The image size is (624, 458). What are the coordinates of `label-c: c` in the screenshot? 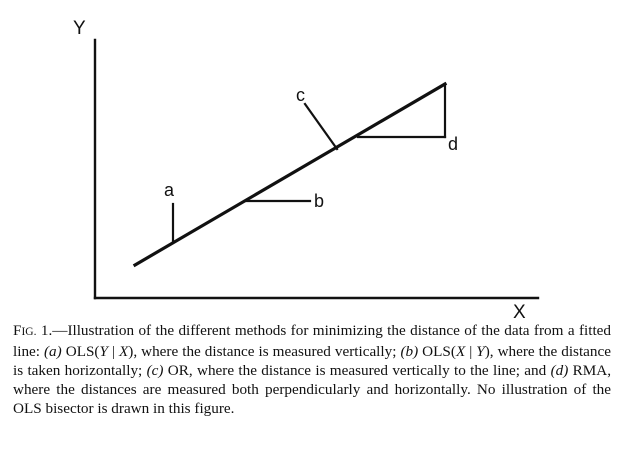 It's located at (300, 95).